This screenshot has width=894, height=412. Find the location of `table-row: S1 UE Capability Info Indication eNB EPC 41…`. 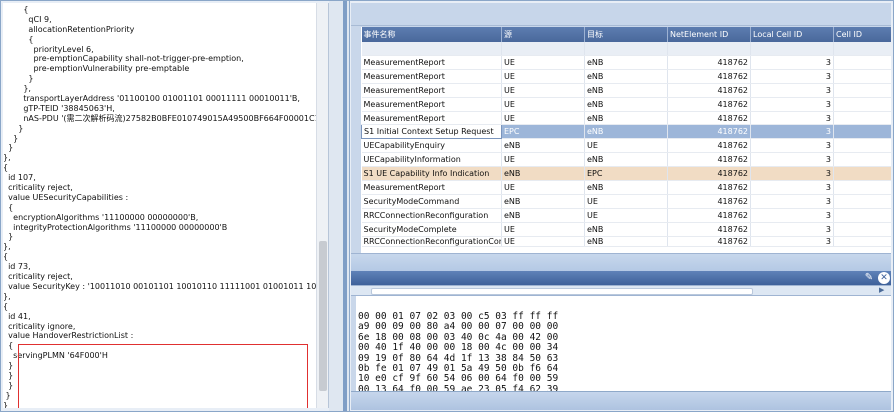

table-row: S1 UE Capability Info Indication eNB EPC 41… is located at coordinates (626, 174).